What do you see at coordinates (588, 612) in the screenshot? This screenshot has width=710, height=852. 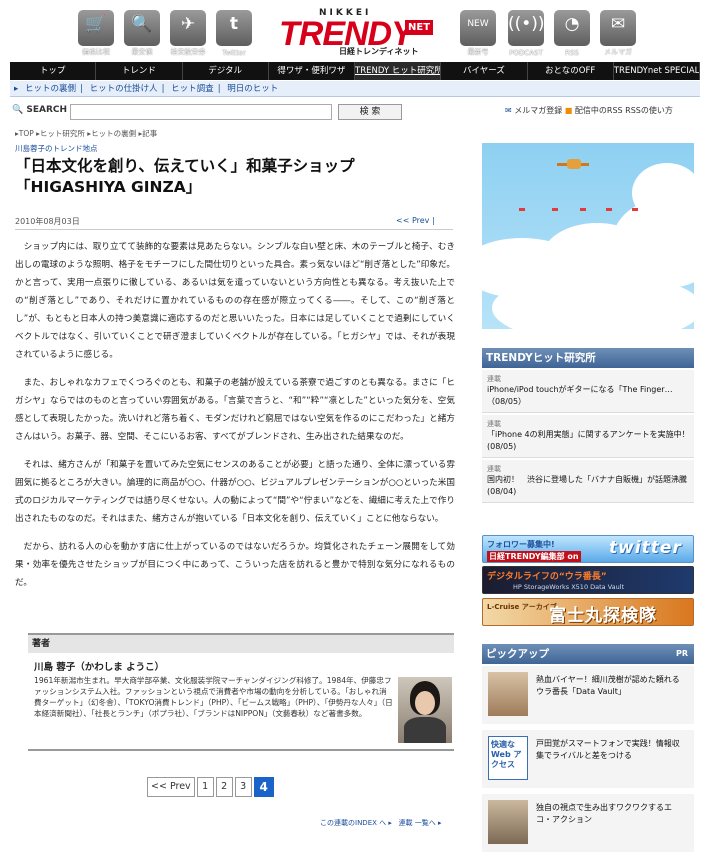 I see `fujimaru-banner: L-Cruise アーカイブ 富士丸探検隊` at bounding box center [588, 612].